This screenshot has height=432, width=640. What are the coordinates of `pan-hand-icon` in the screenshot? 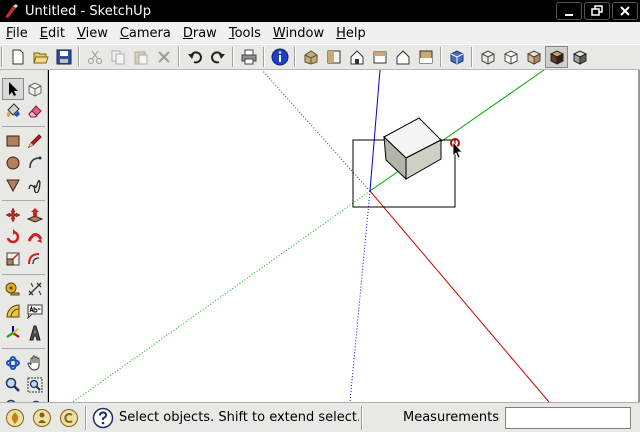 It's located at (33, 363).